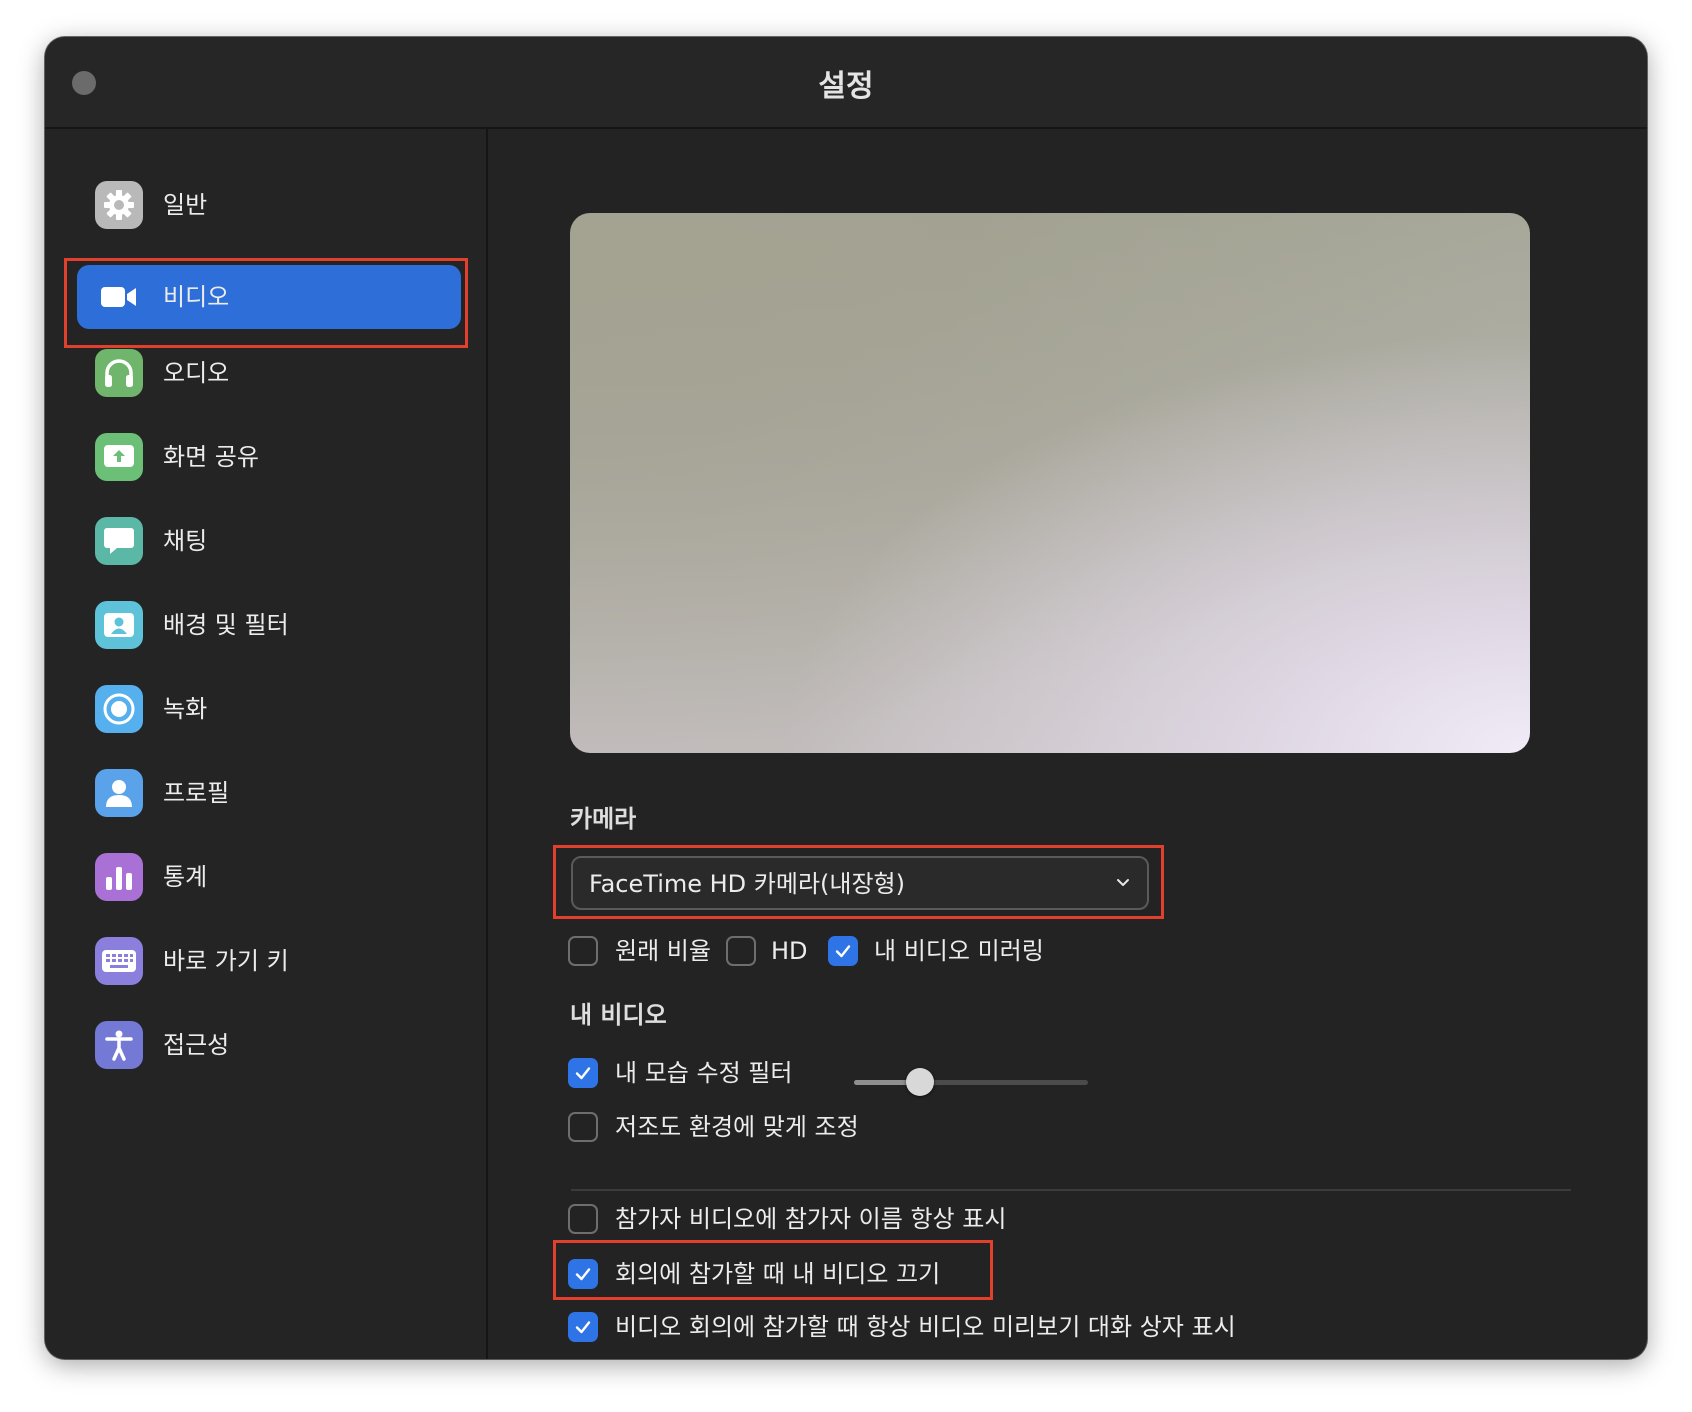 The height and width of the screenshot is (1412, 1692). Describe the element at coordinates (211, 457) in the screenshot. I see `sidebar-item-label: 화면 공유` at that location.